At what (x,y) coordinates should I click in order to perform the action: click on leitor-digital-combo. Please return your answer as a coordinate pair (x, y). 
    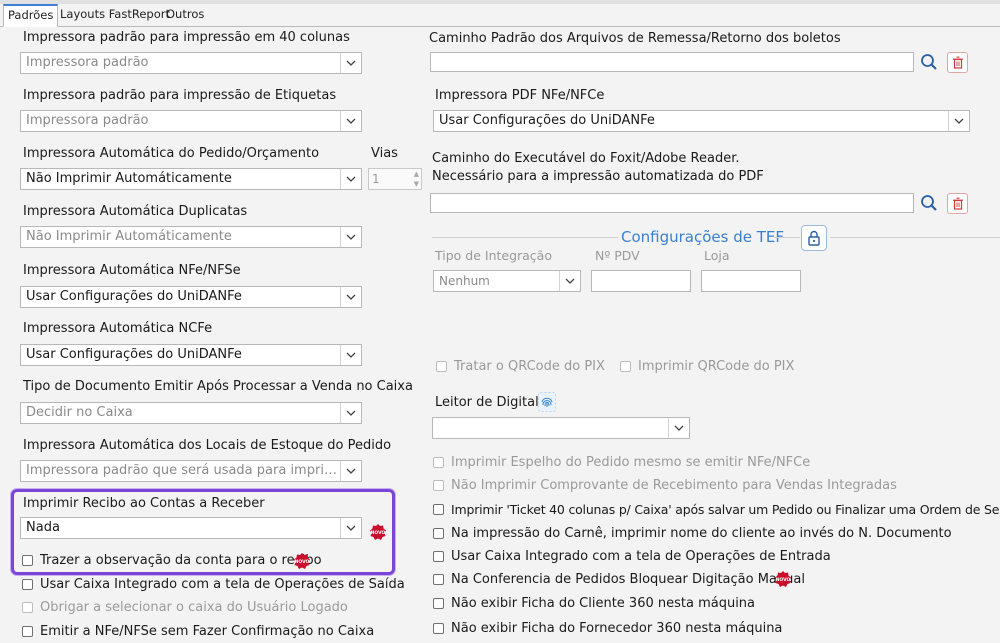
    Looking at the image, I should click on (561, 428).